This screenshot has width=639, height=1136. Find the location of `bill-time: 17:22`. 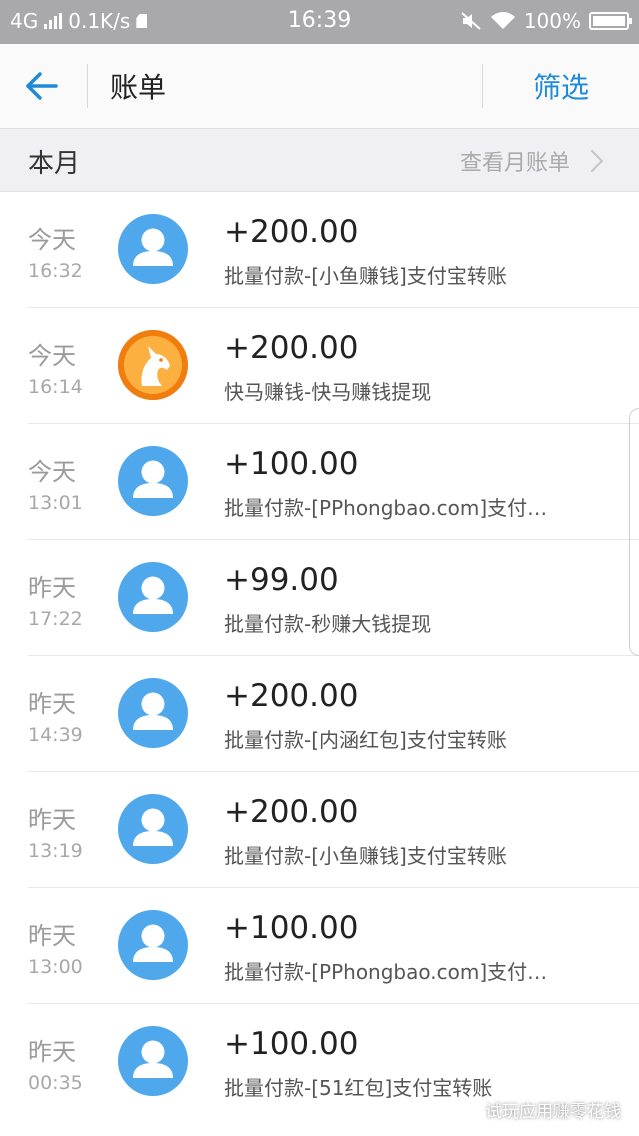

bill-time: 17:22 is located at coordinates (55, 619).